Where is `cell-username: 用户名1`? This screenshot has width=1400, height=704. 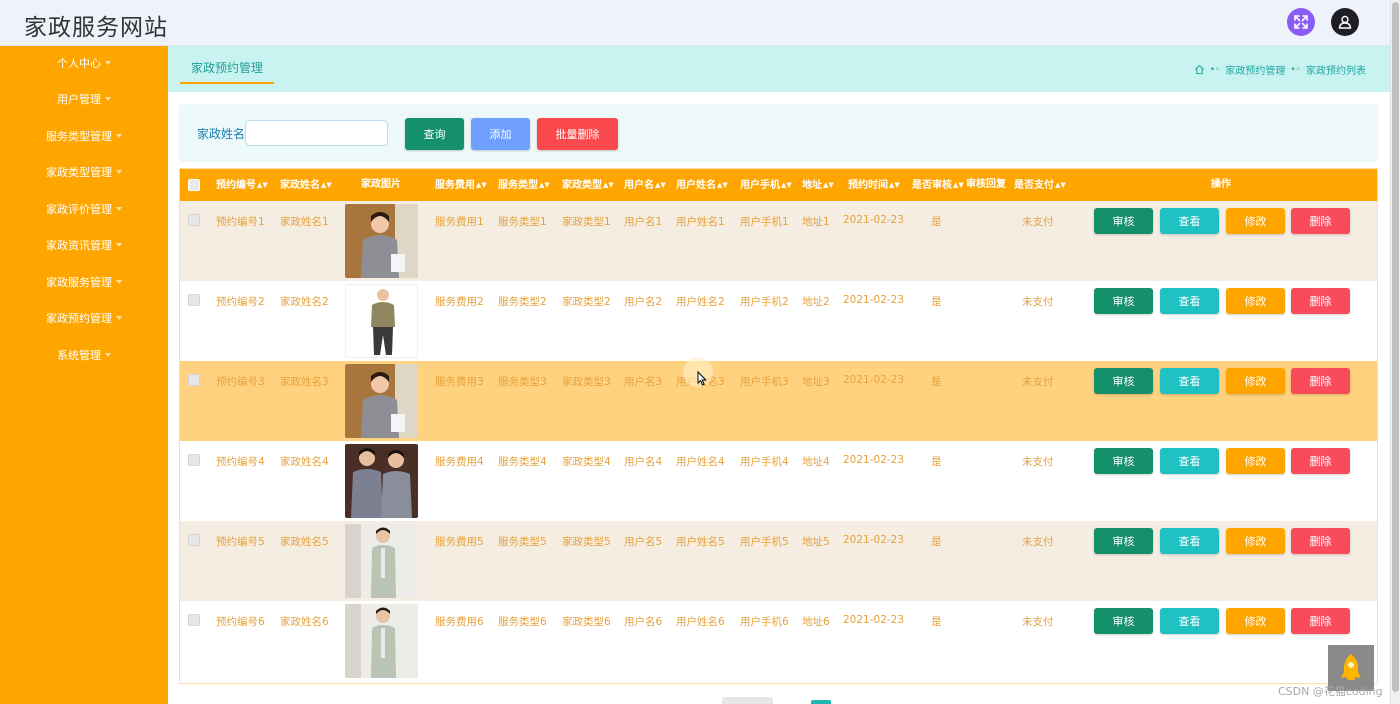 cell-username: 用户名1 is located at coordinates (643, 222).